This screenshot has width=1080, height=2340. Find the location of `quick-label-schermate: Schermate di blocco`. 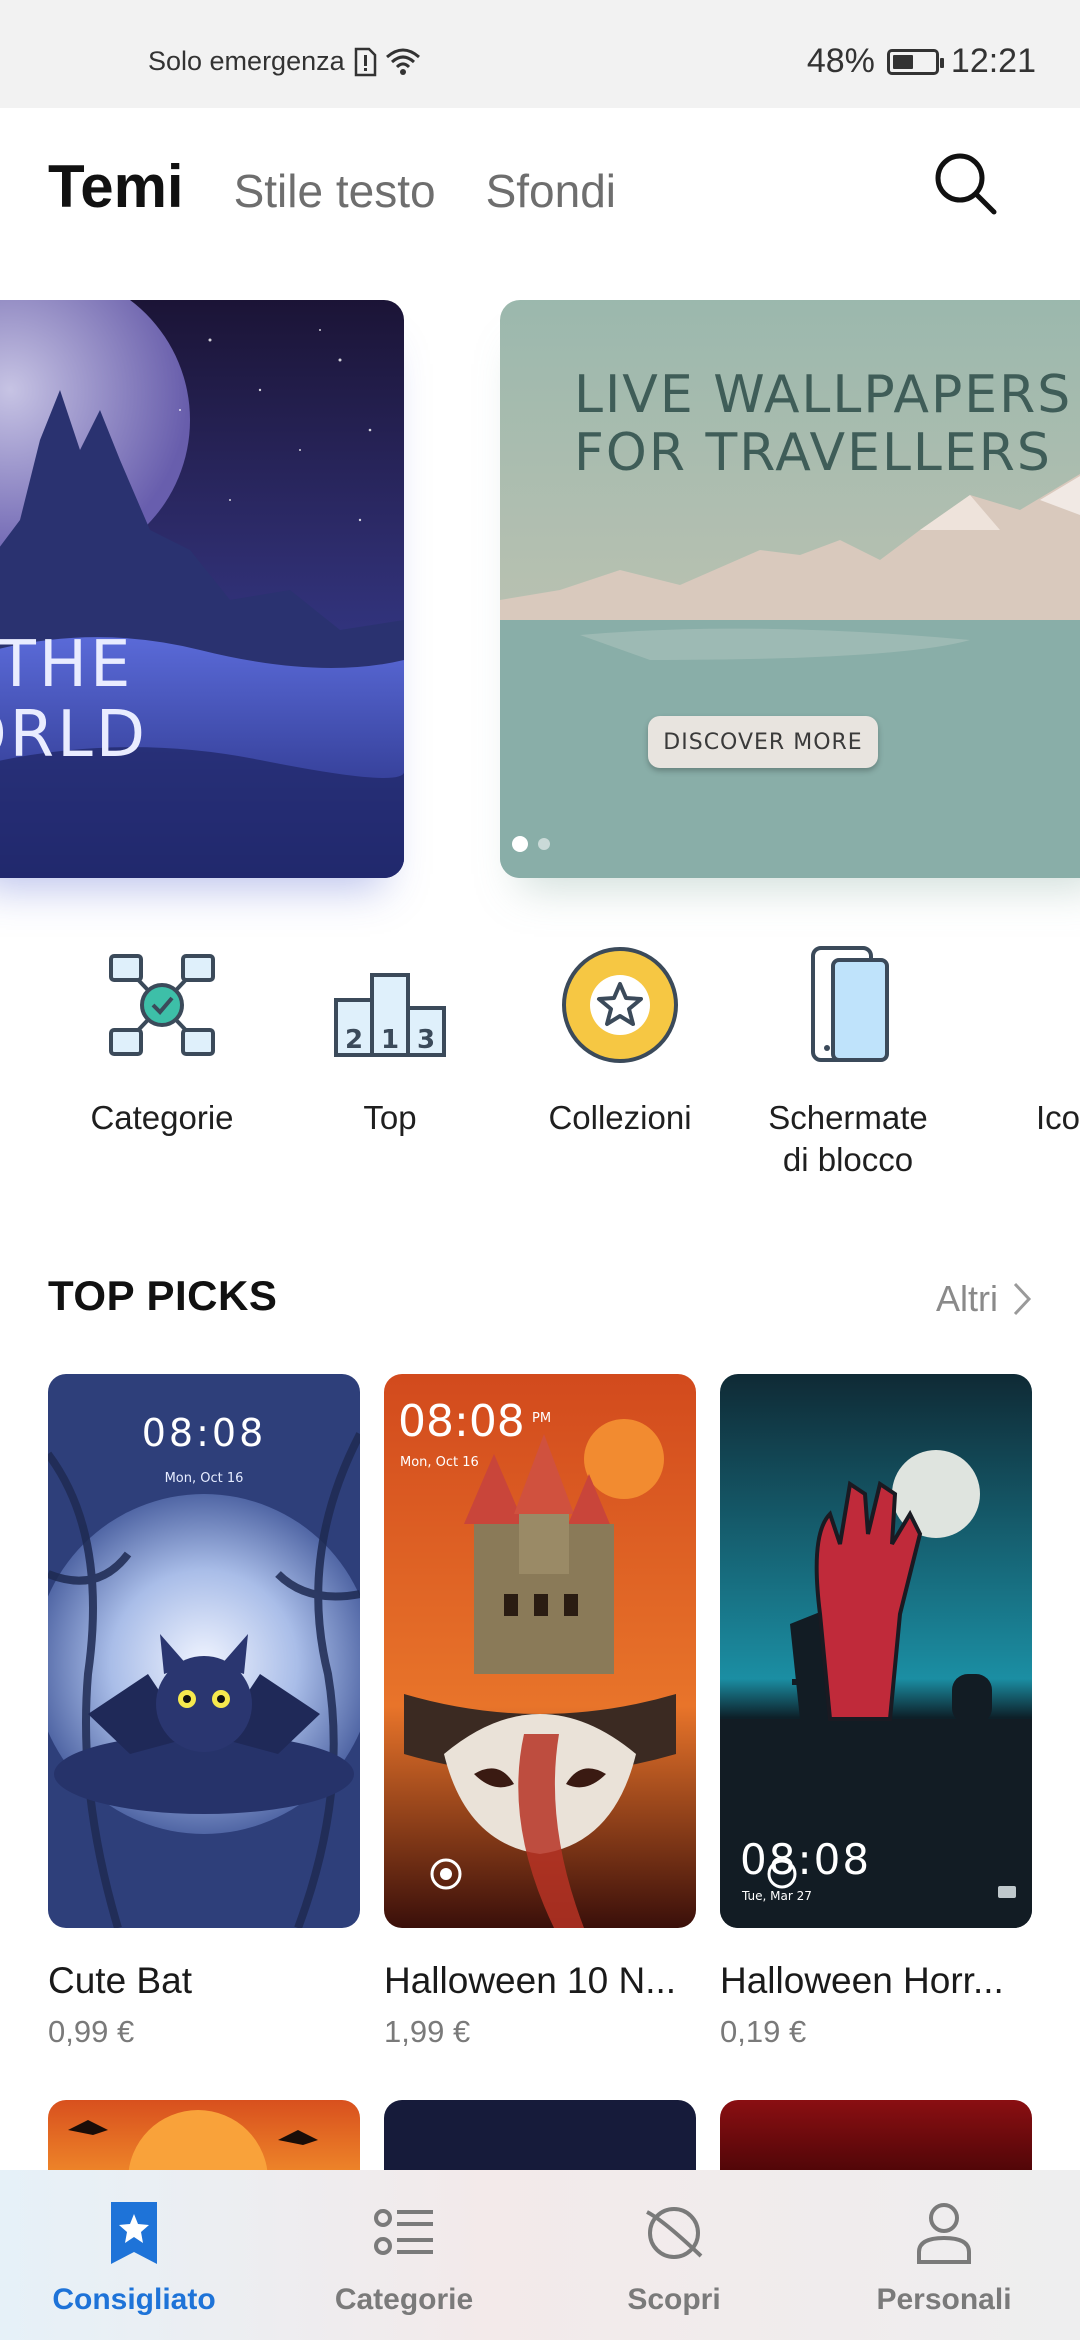

quick-label-schermate: Schermate di blocco is located at coordinates (848, 1138).